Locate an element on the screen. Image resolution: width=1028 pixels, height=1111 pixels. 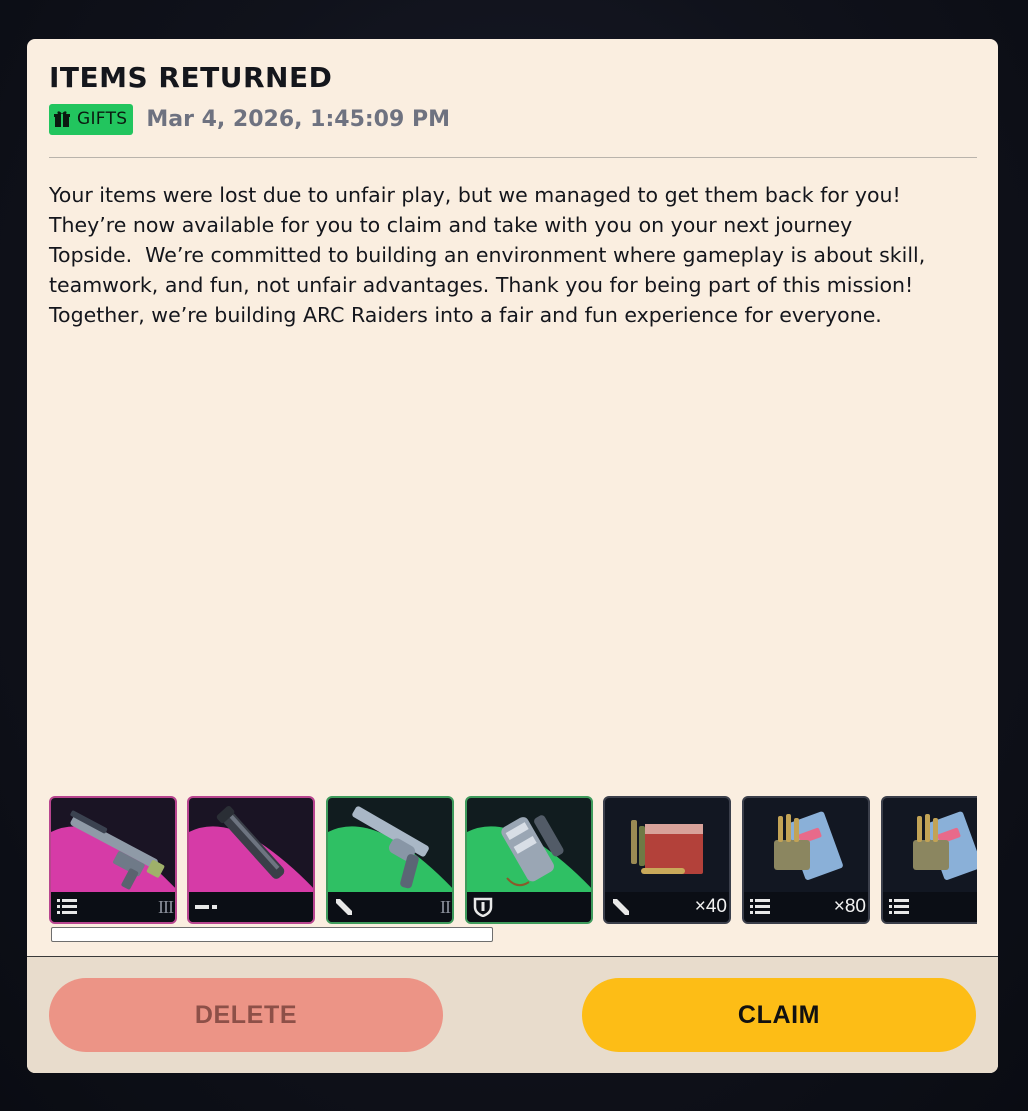
badge-label: GIFTS is located at coordinates (102, 119).